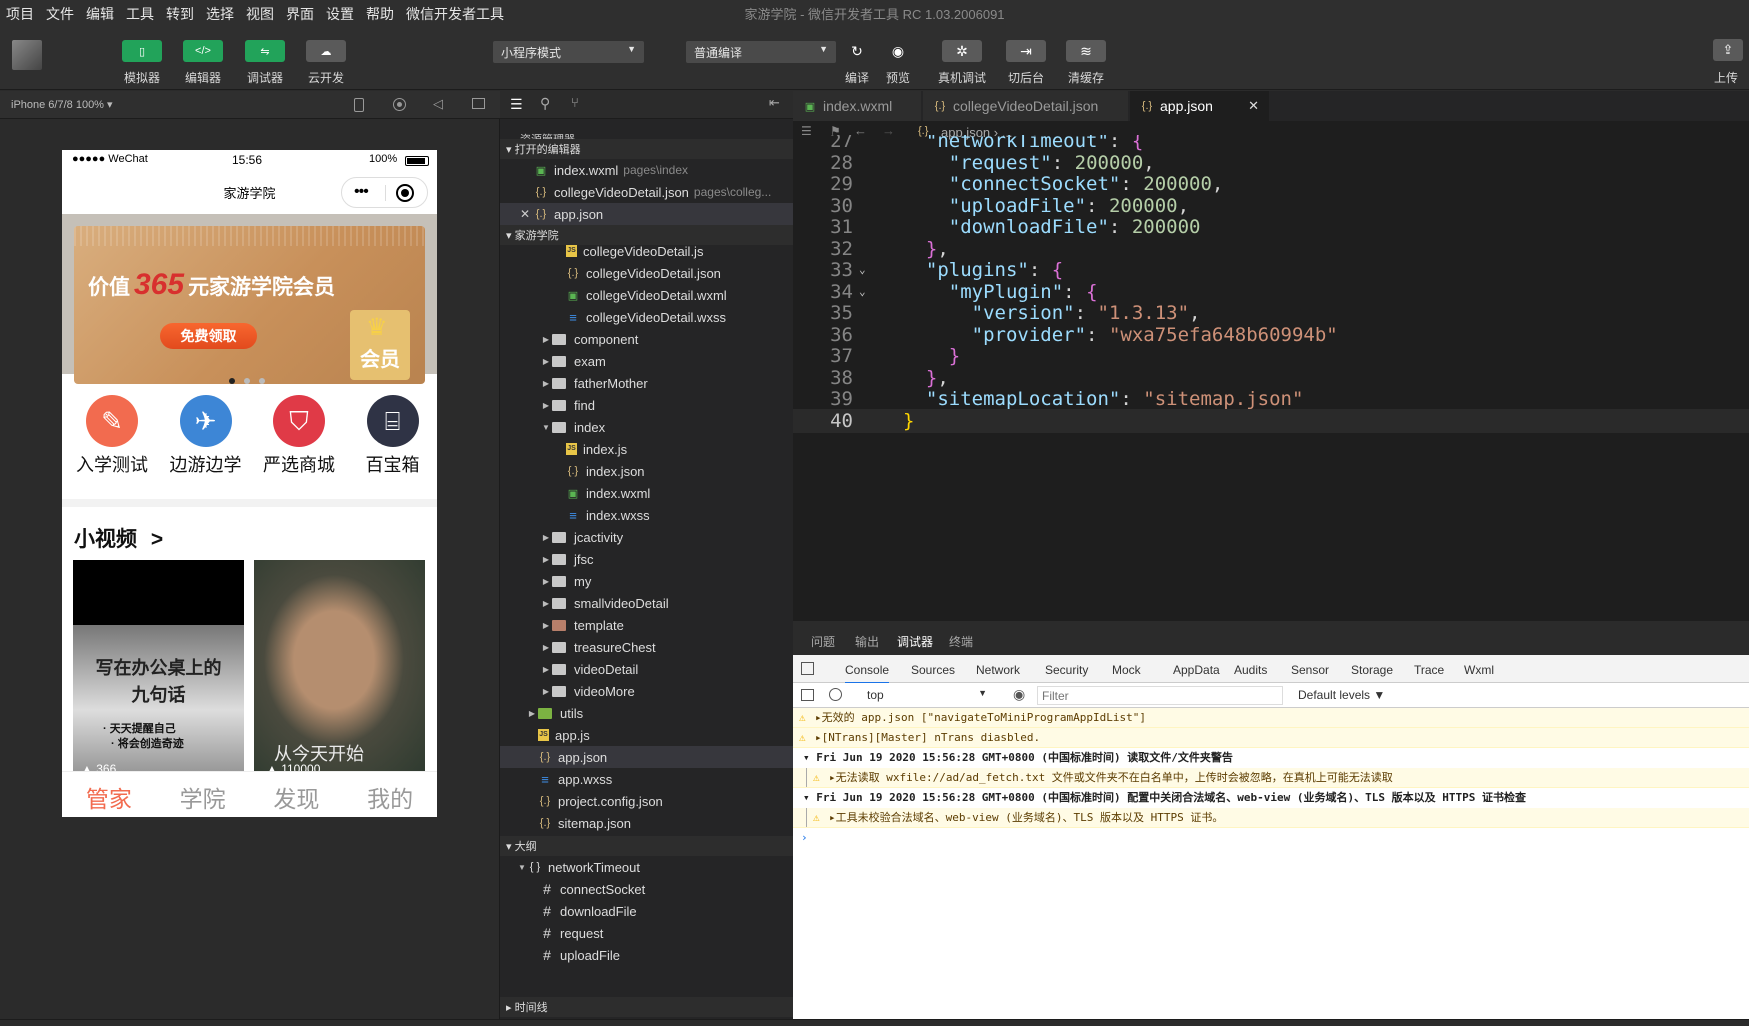 The height and width of the screenshot is (1026, 1749). Describe the element at coordinates (933, 670) in the screenshot. I see `devtools-tab-sources: Sources` at that location.